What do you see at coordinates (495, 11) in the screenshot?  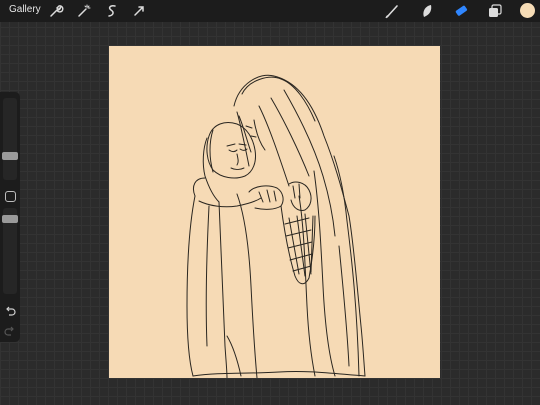 I see `layers-icon` at bounding box center [495, 11].